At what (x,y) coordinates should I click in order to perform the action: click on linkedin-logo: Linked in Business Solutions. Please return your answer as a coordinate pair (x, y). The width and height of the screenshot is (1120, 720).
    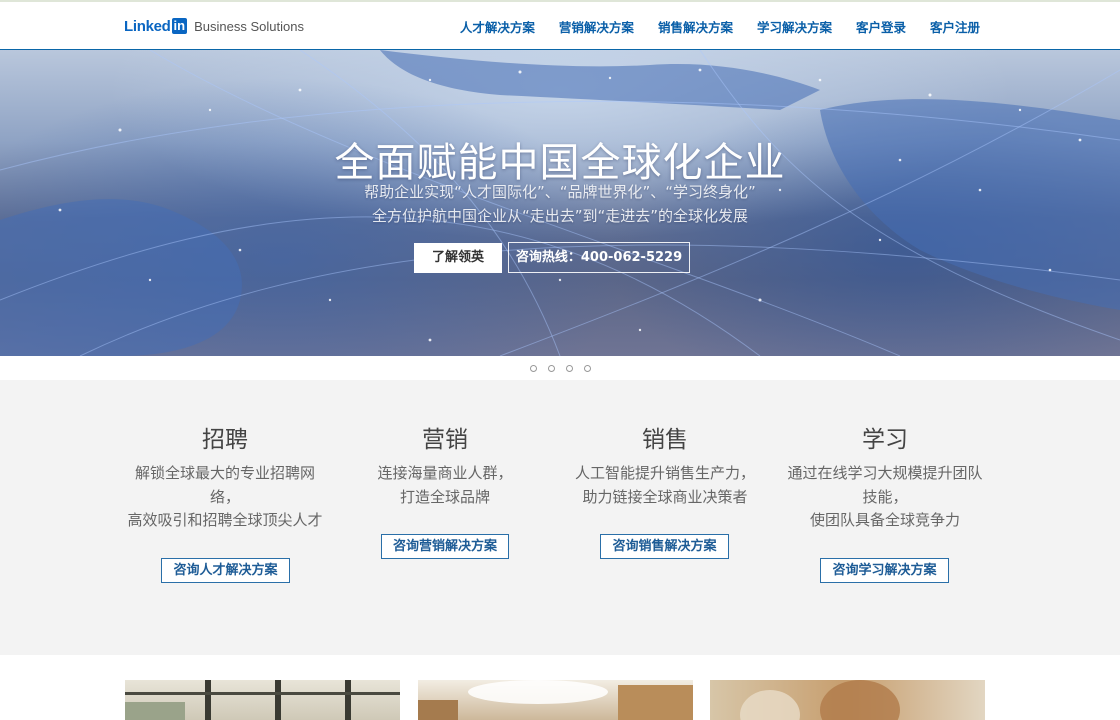
    Looking at the image, I should click on (214, 26).